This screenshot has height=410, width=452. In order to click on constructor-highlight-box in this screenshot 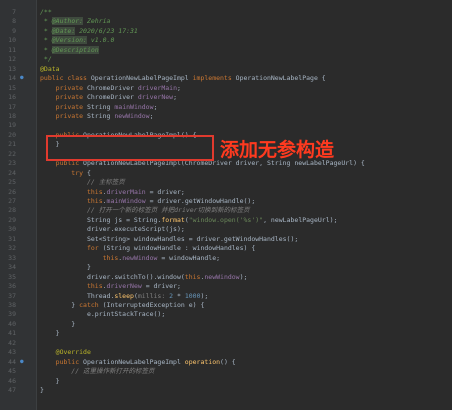, I will do `click(130, 148)`.